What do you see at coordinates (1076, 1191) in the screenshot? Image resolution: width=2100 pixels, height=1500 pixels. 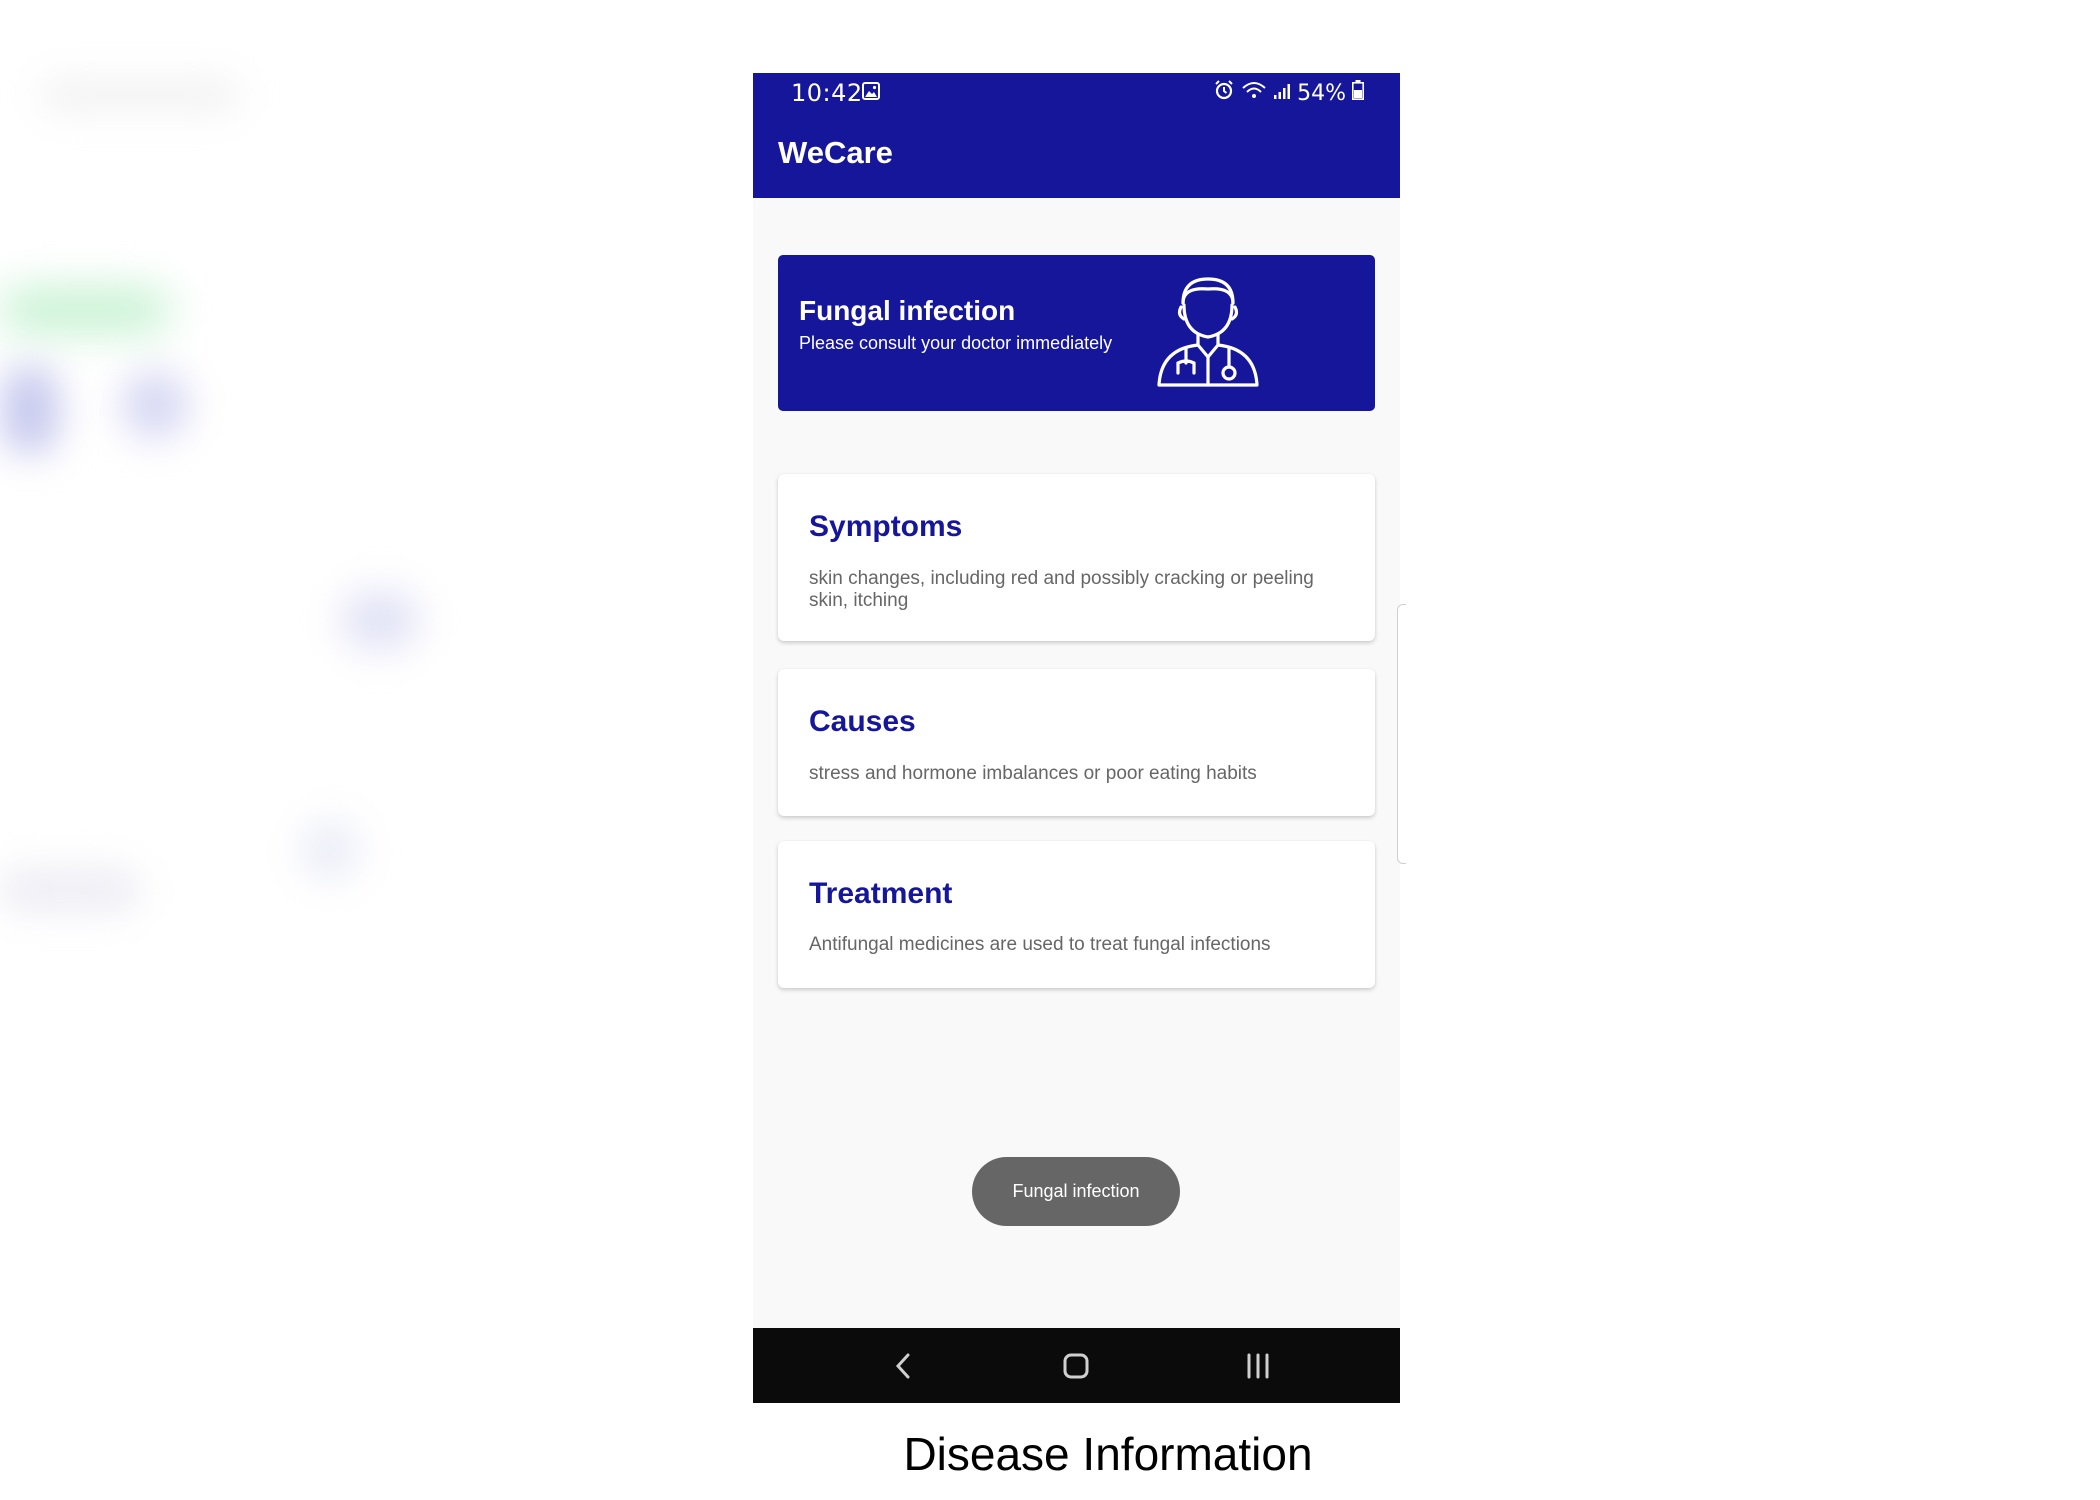 I see `toast-message: Fungal infection` at bounding box center [1076, 1191].